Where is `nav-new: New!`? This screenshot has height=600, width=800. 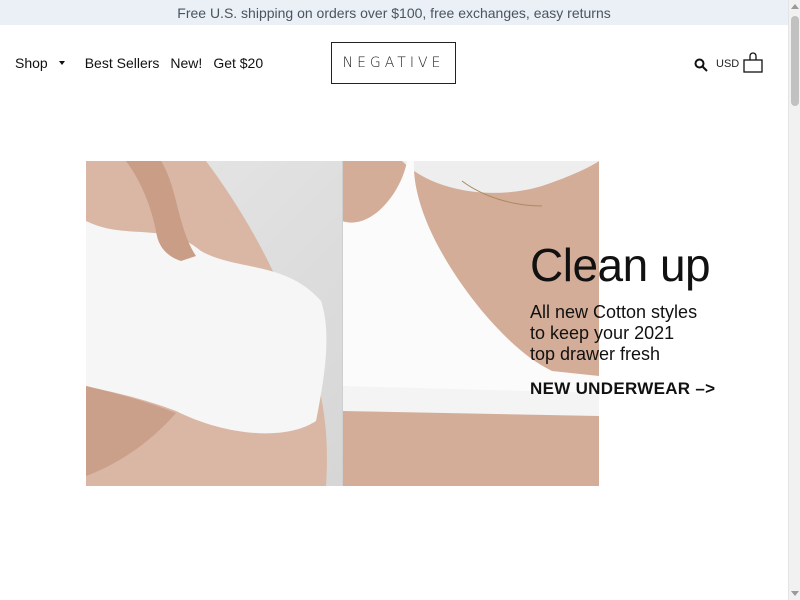 nav-new: New! is located at coordinates (186, 63).